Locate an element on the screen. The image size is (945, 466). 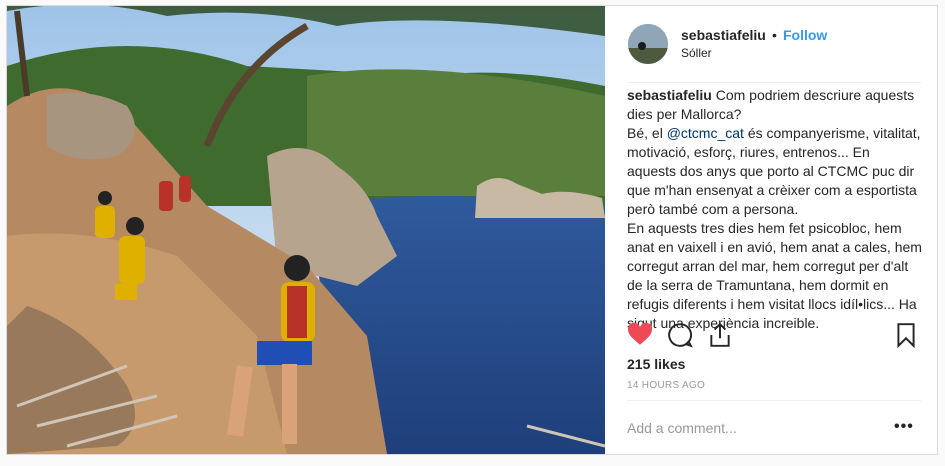
location-link: Sóller is located at coordinates (696, 53).